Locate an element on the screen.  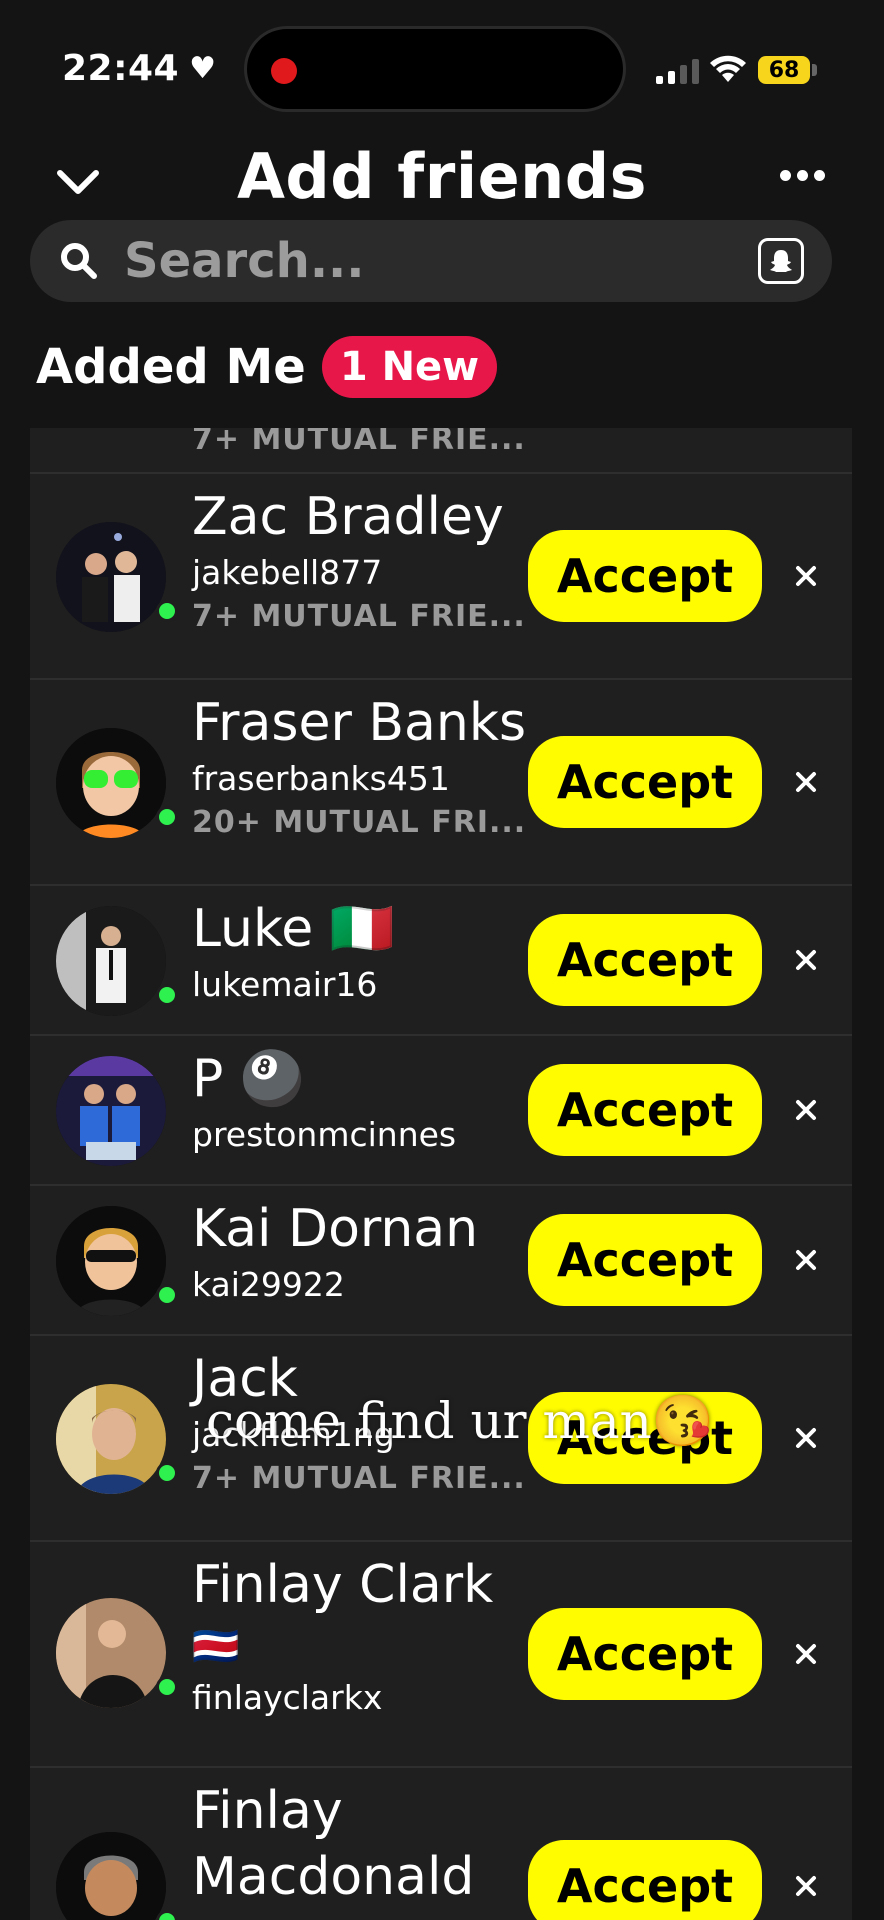
friend-username: fraserbanks451 is located at coordinates (321, 778).